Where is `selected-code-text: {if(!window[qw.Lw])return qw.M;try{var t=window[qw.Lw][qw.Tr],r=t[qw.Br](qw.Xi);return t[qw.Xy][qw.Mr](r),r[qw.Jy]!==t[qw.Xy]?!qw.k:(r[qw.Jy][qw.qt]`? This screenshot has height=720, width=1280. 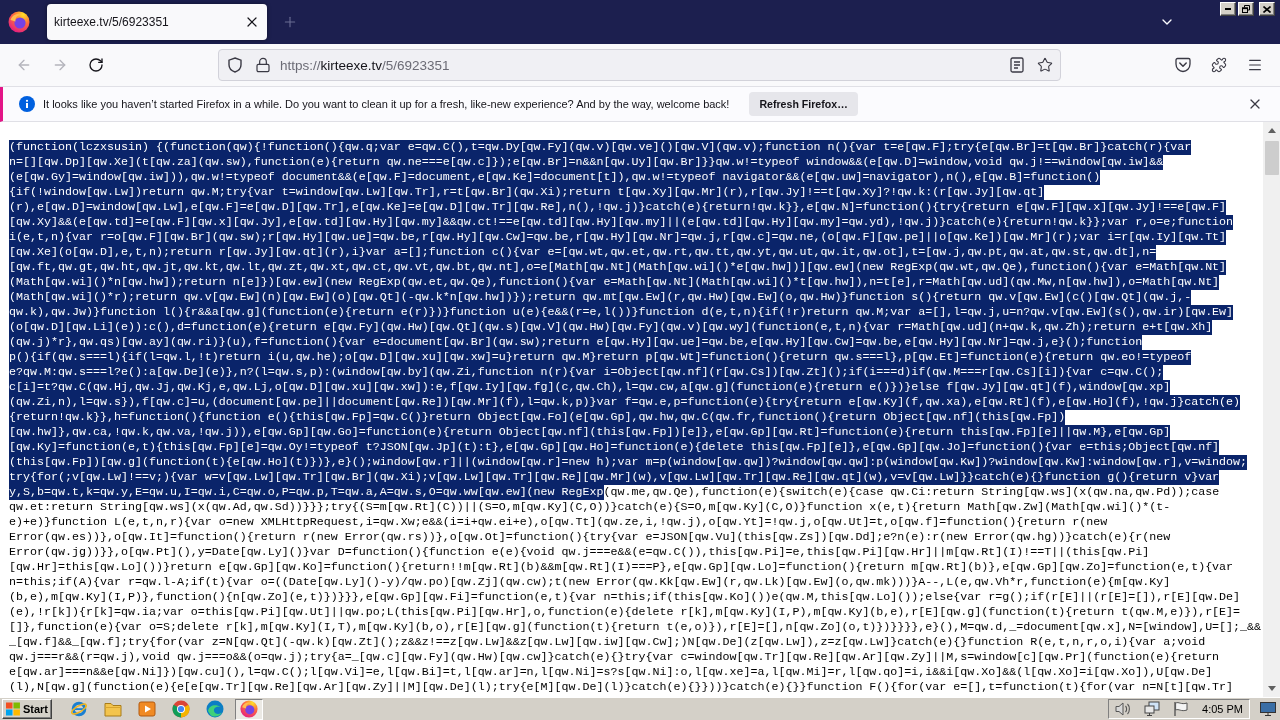
selected-code-text: {if(!window[qw.Lw])return qw.M;try{var t=window[qw.Lw][qw.Tr],r=t[qw.Br](qw.Xi);return t[qw.Xy][qw.Mr](r),r[qw.Jy]!==t[qw.Xy]?!qw.k:(r[qw.Jy][qw.qt] is located at coordinates (527, 192).